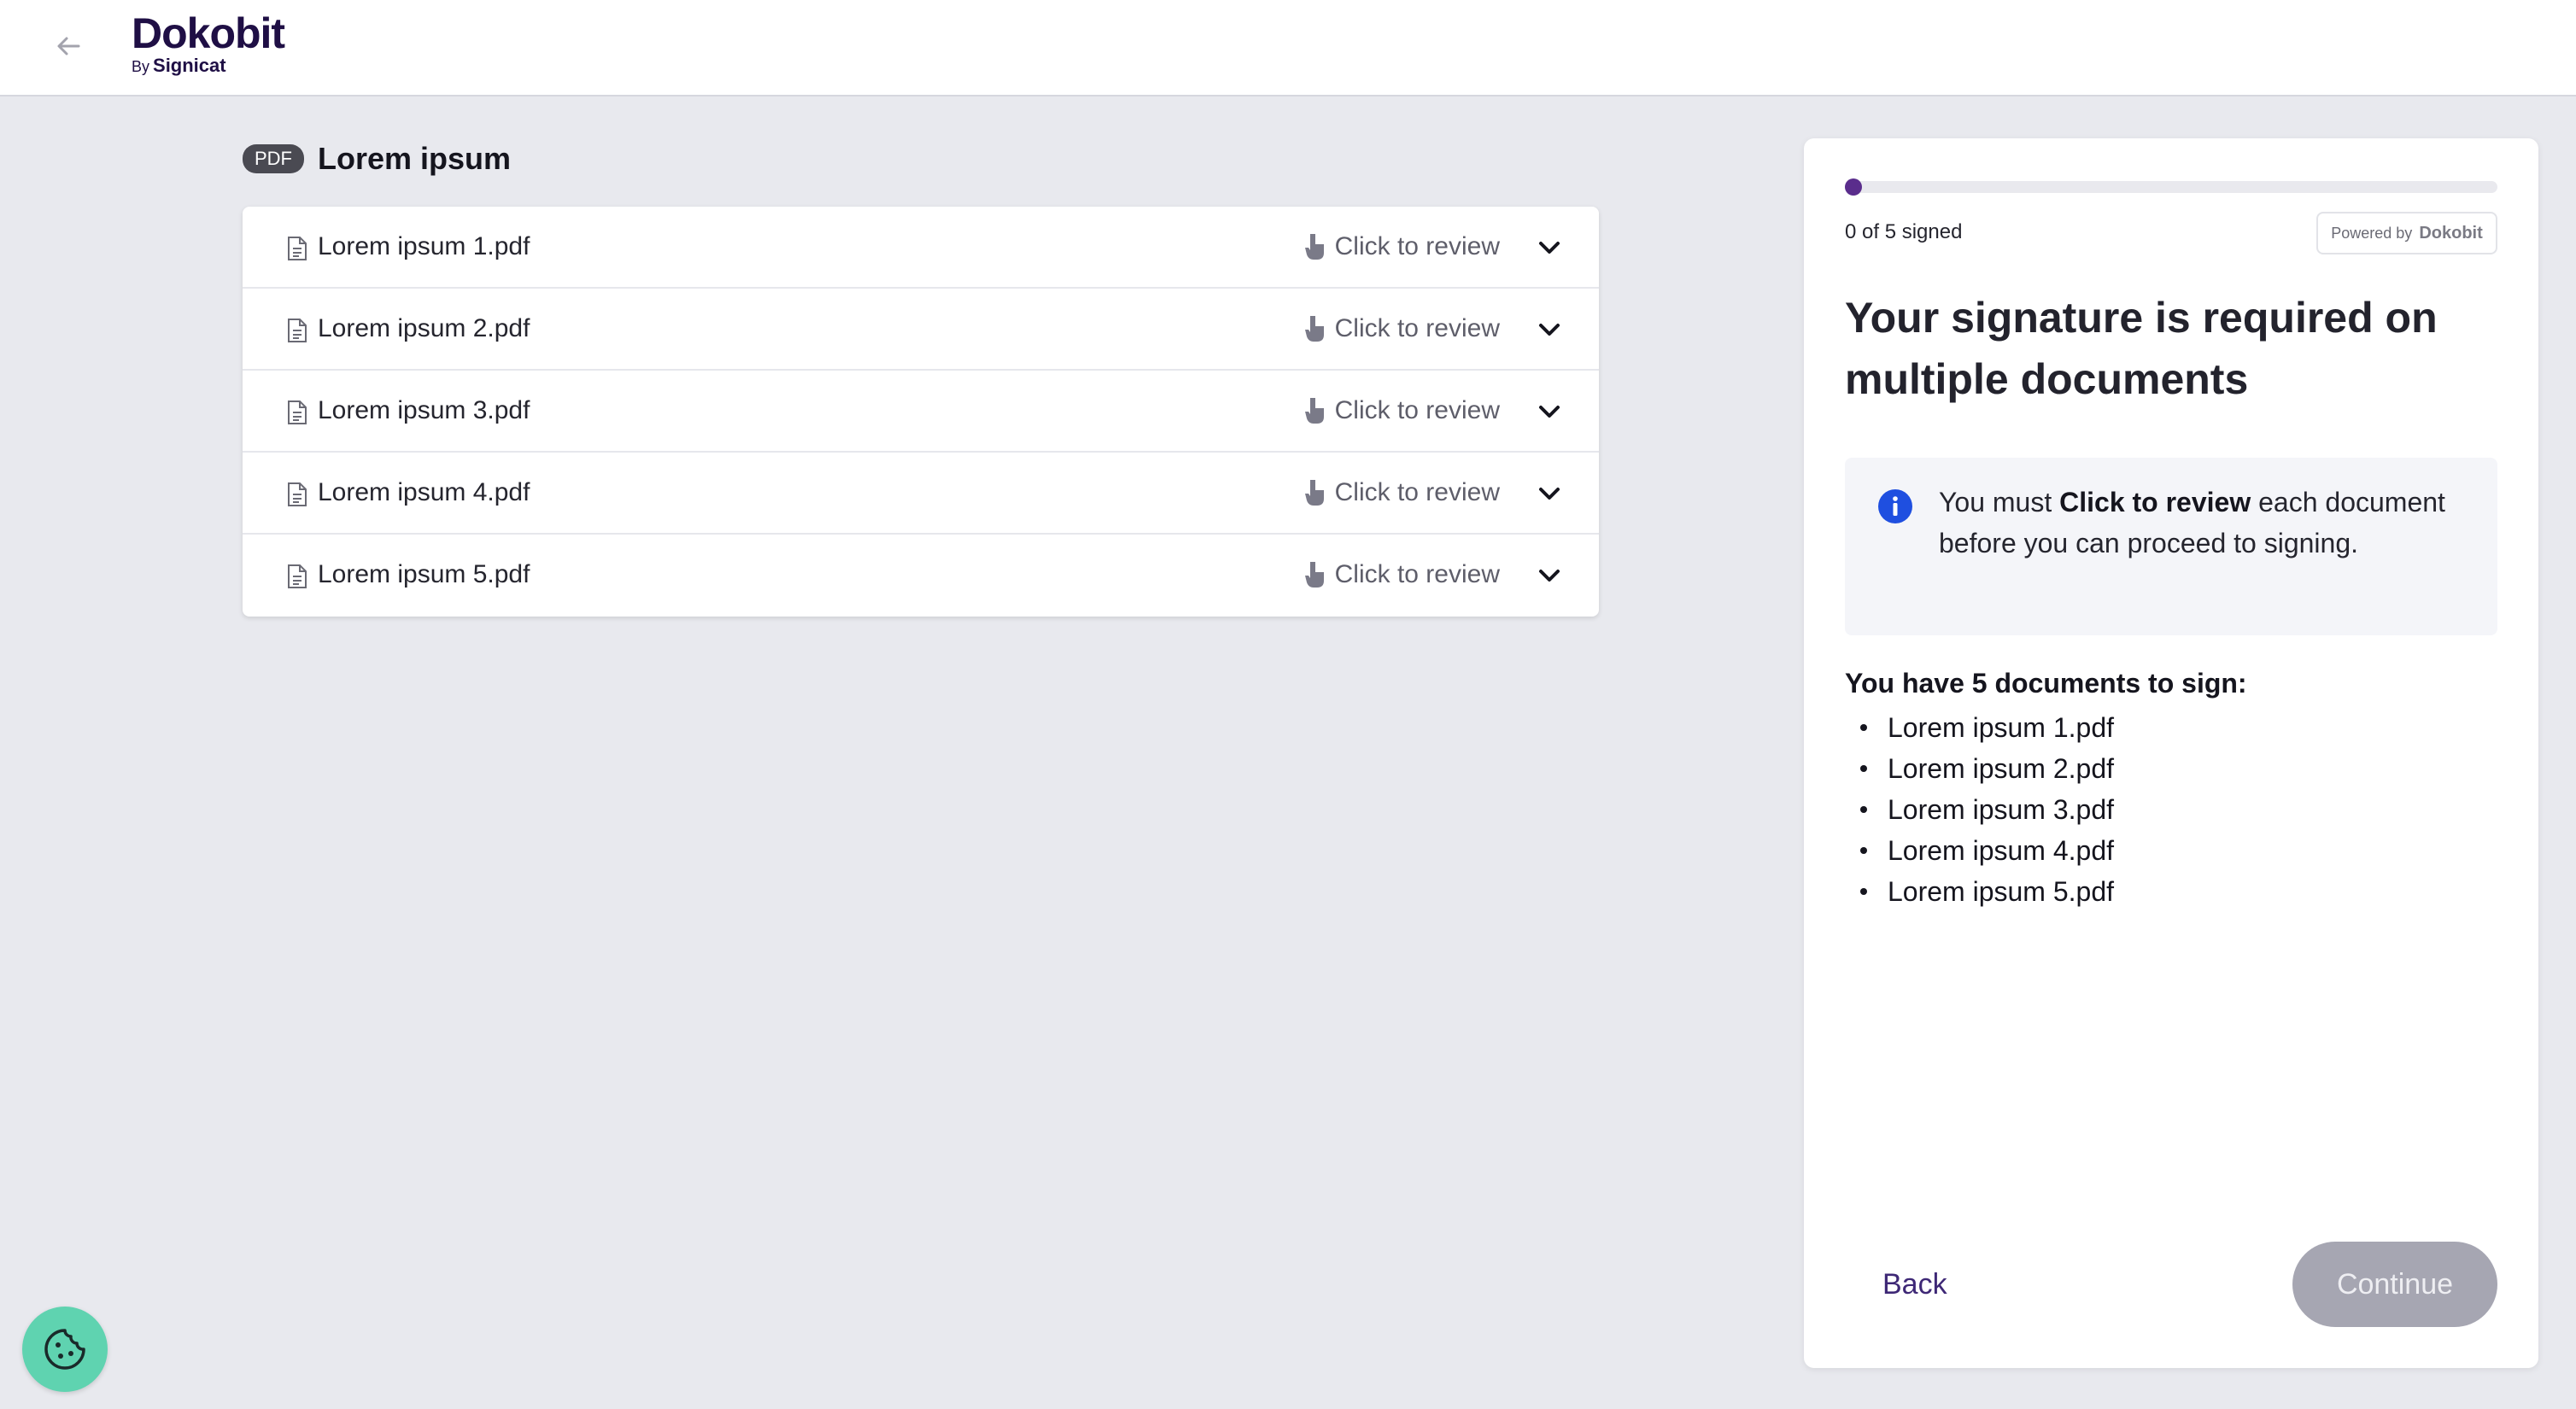 This screenshot has width=2576, height=1409. What do you see at coordinates (1895, 506) in the screenshot?
I see `info-icon` at bounding box center [1895, 506].